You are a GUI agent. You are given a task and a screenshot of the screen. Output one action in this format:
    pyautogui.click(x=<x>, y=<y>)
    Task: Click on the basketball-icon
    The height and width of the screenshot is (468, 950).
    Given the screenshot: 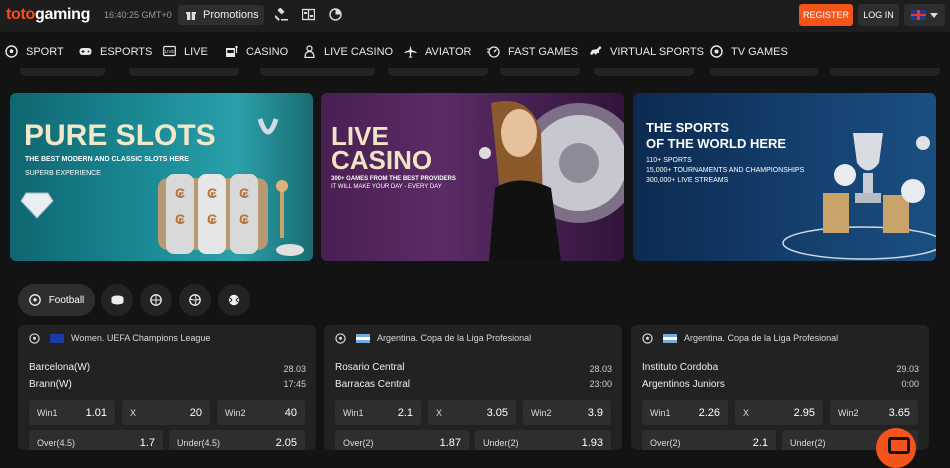 What is the action you would take?
    pyautogui.click(x=156, y=300)
    